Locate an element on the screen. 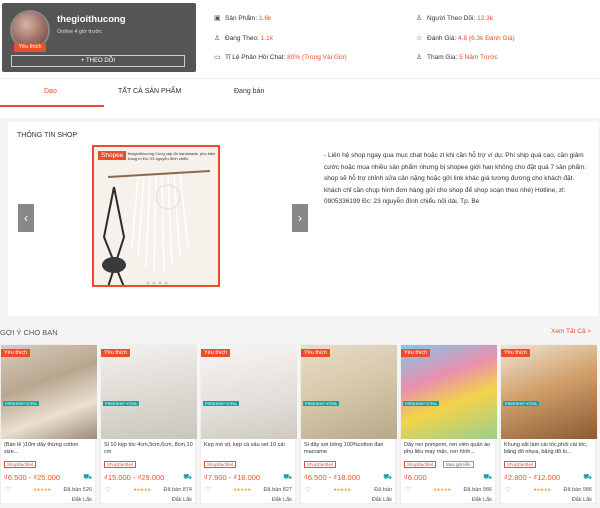  section-title: THÔNG TIN SHOP is located at coordinates (47, 135).